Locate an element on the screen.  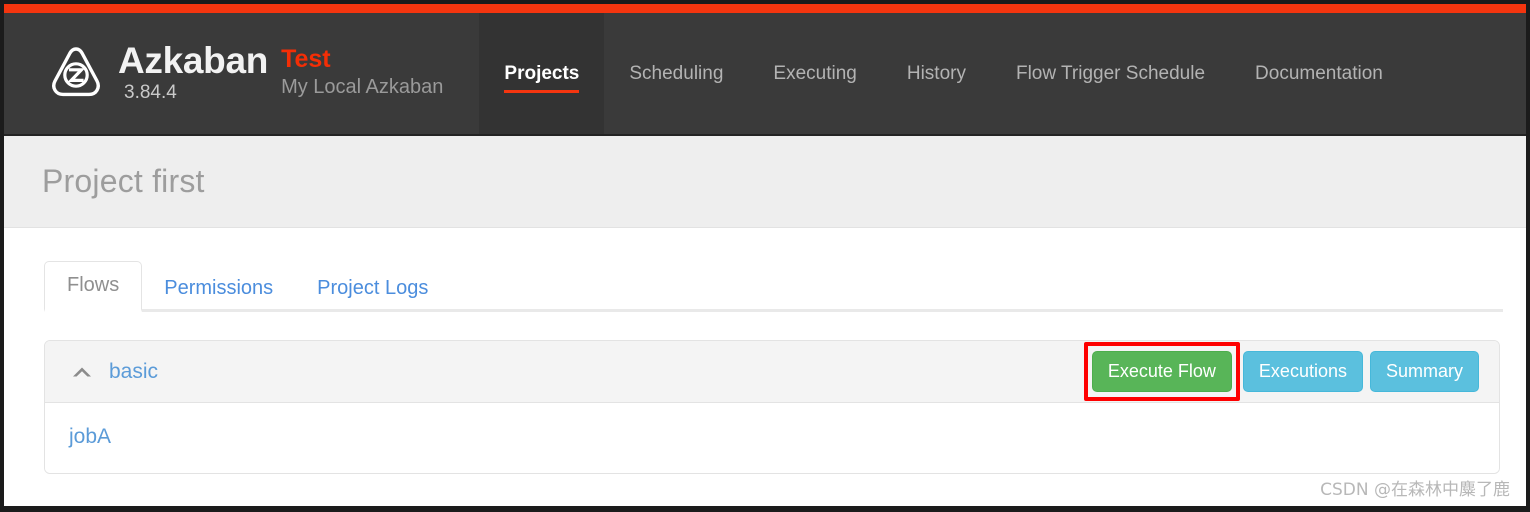
brand-version: 3.84.4 is located at coordinates (150, 92).